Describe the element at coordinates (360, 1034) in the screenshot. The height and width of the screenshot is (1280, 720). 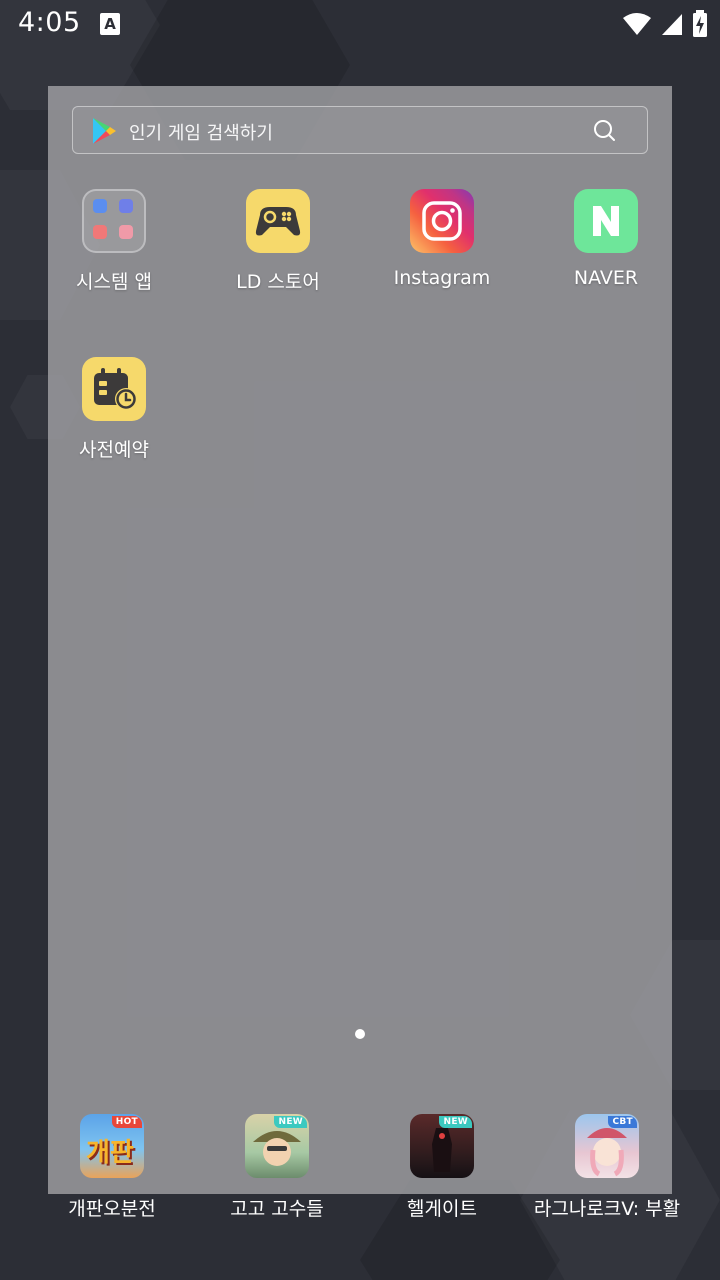
I see `page-indicator` at that location.